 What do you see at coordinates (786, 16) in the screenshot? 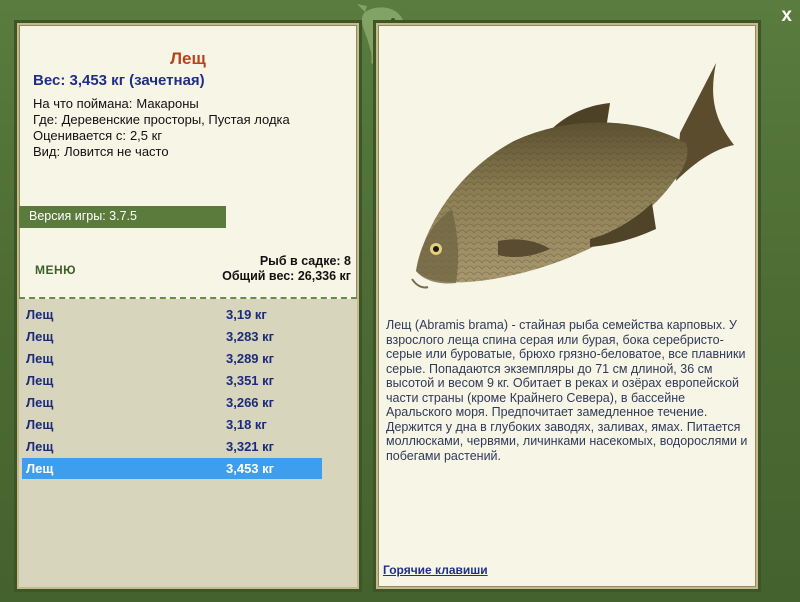
I see `close-button: x` at bounding box center [786, 16].